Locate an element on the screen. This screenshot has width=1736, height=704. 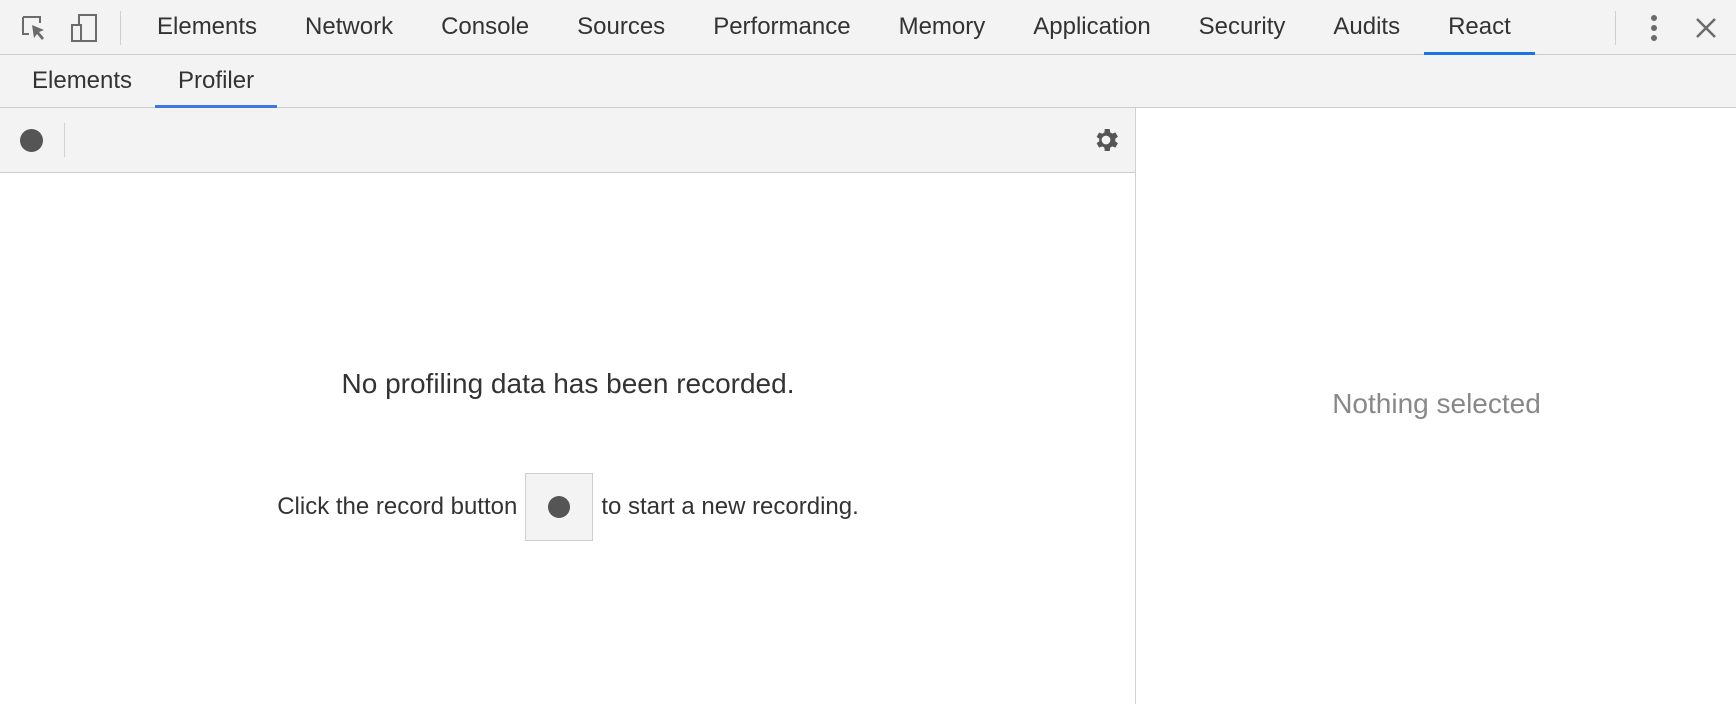
instruction-text-before: Click the record button is located at coordinates (397, 506).